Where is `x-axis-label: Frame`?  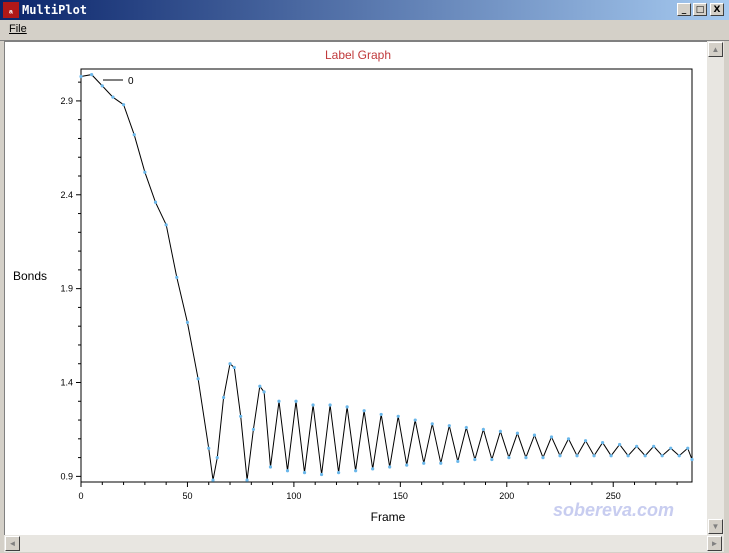 x-axis-label: Frame is located at coordinates (388, 517).